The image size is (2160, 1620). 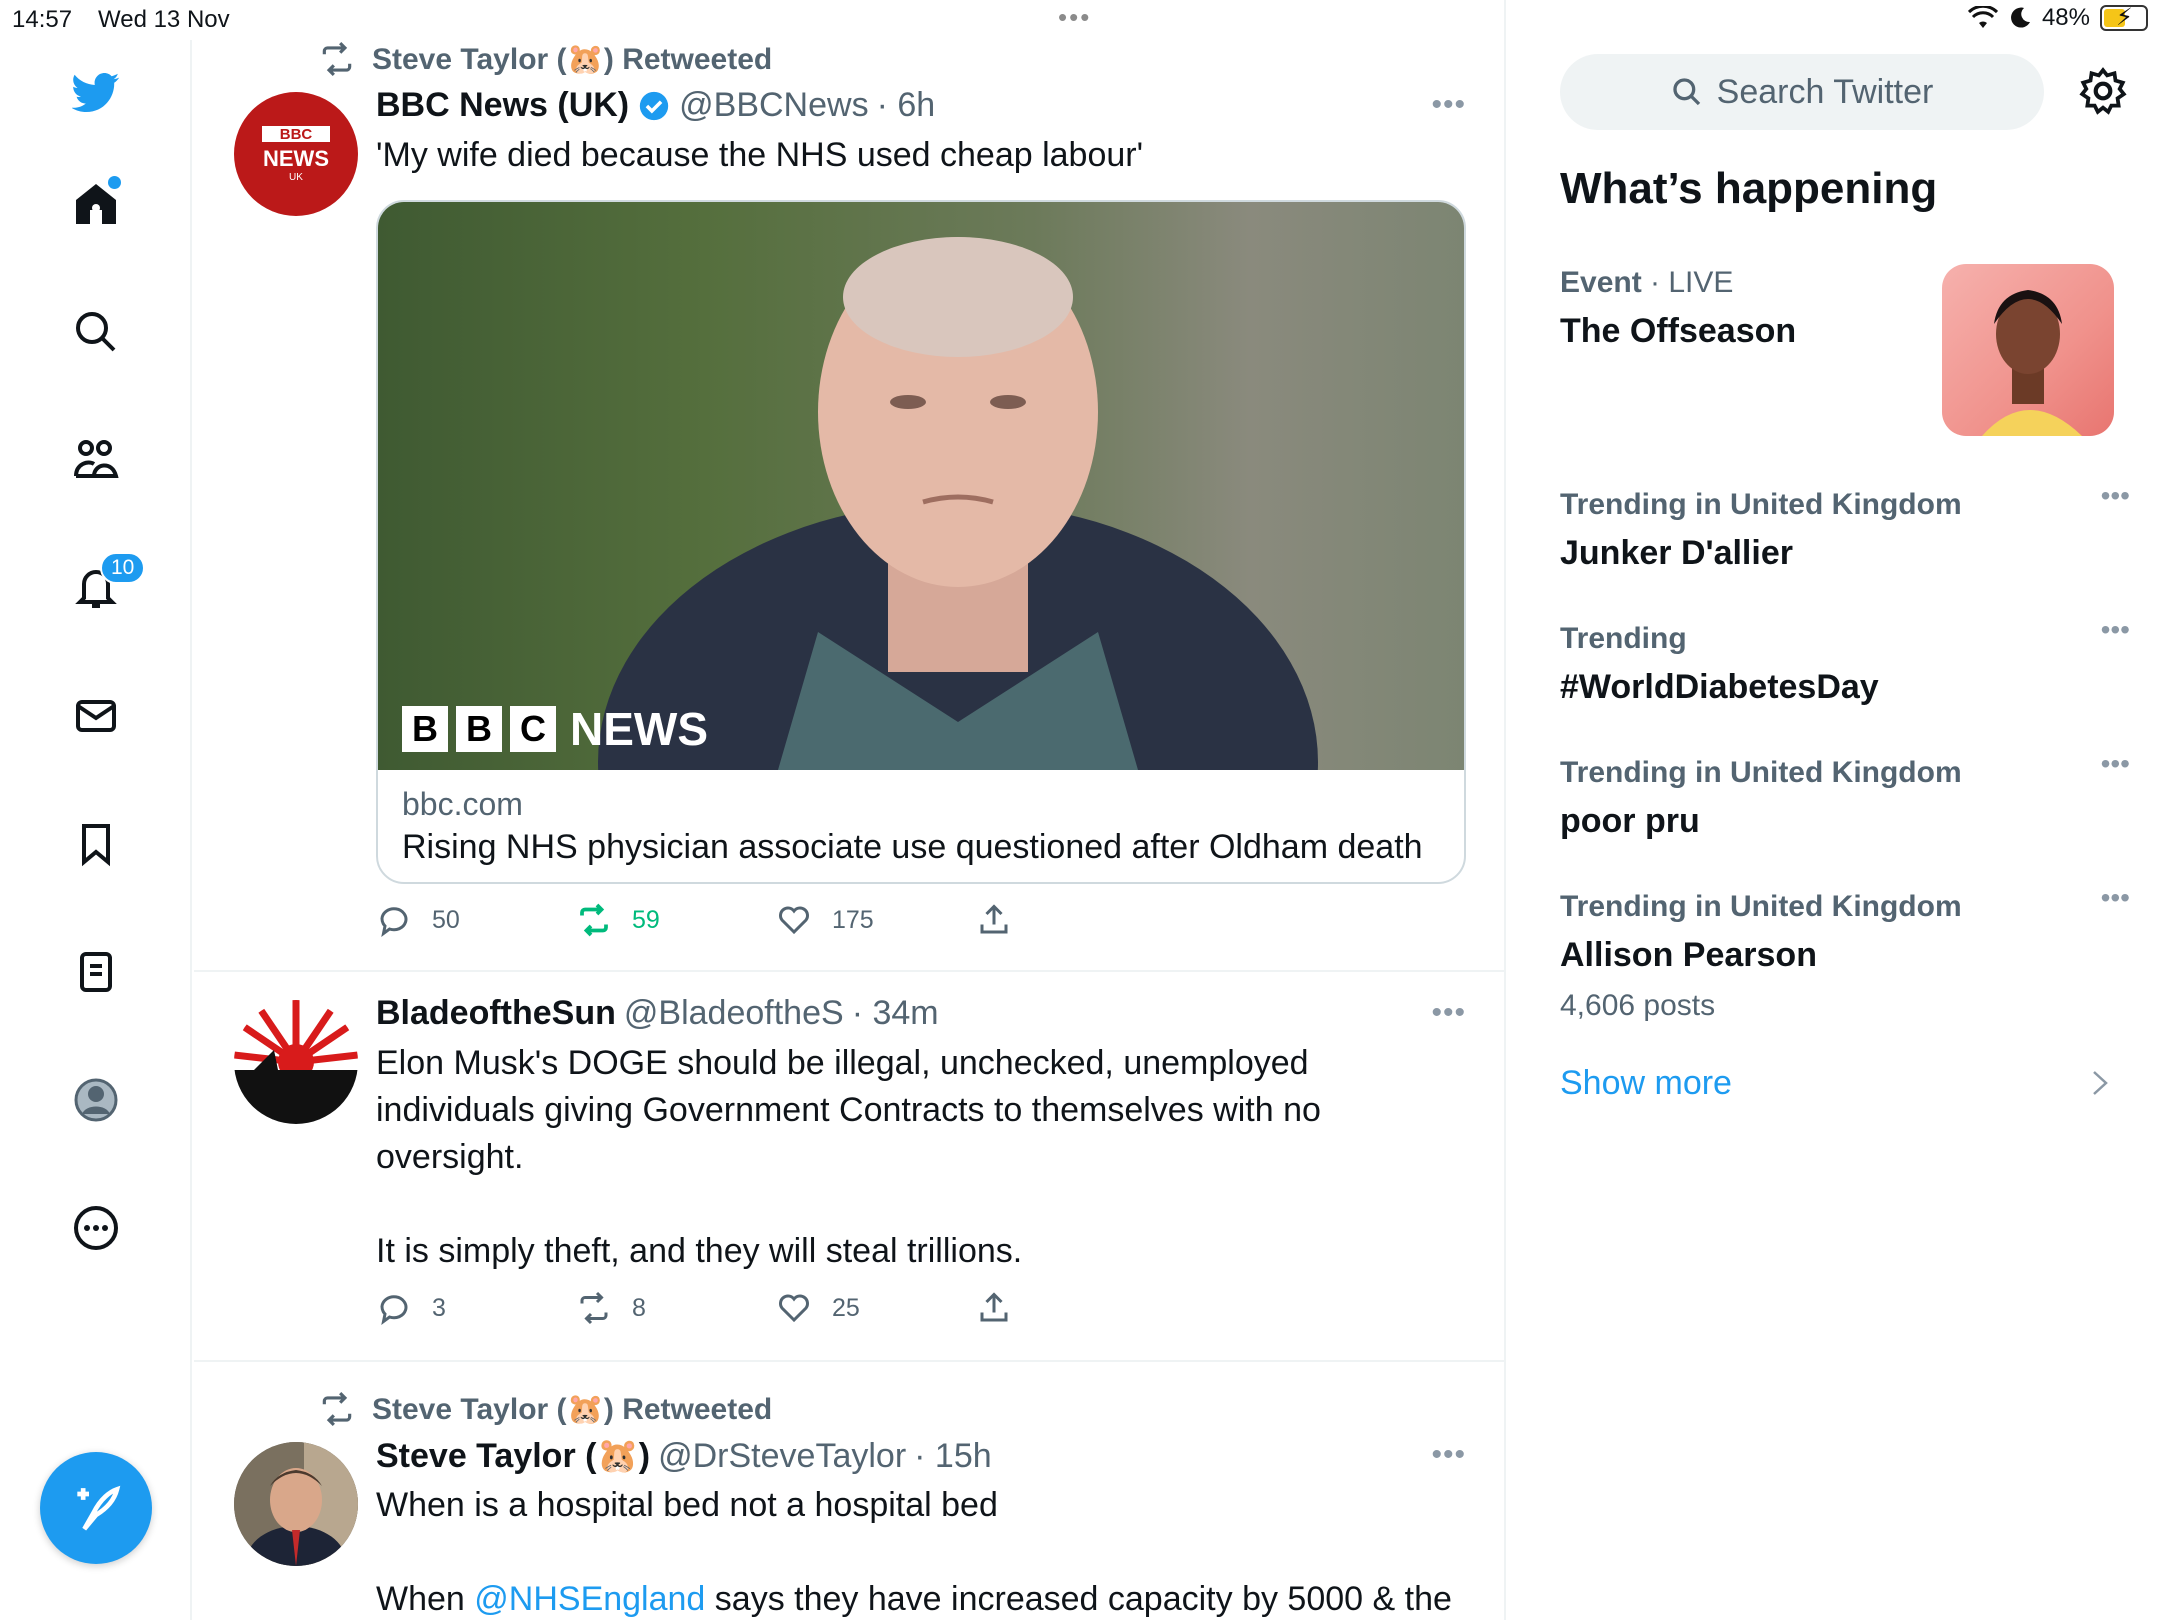 What do you see at coordinates (123, 568) in the screenshot?
I see `notifications-badge: 10` at bounding box center [123, 568].